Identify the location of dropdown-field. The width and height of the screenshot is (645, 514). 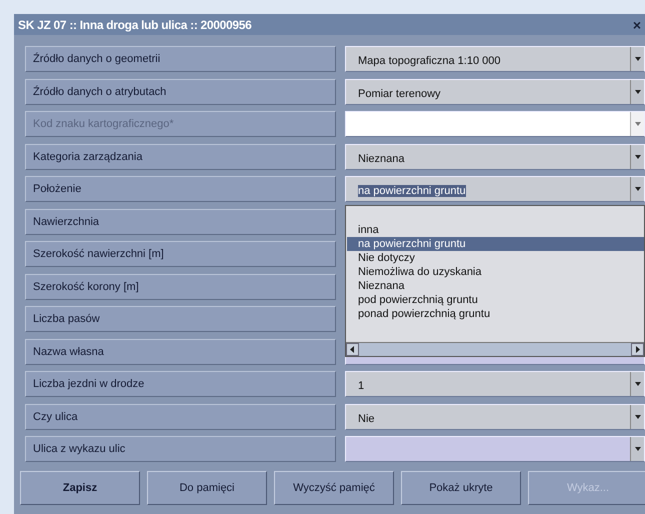
(495, 449).